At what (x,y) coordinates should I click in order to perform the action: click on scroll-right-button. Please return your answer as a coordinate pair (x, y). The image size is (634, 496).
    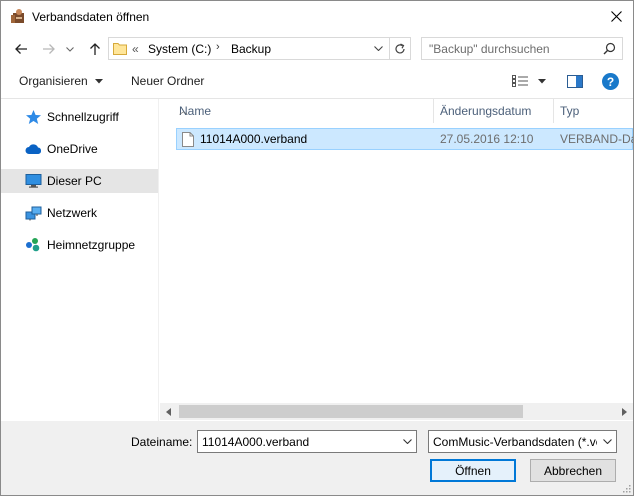
    Looking at the image, I should click on (624, 411).